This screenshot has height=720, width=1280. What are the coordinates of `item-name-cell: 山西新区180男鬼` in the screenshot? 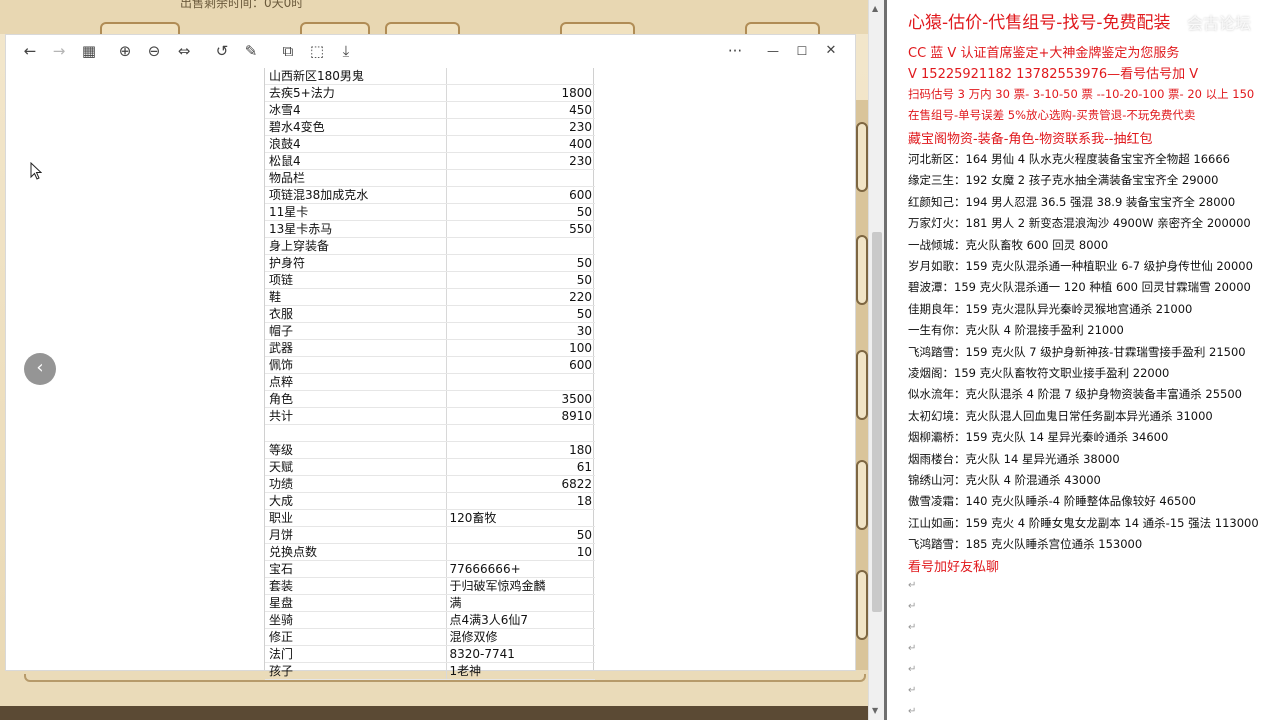 It's located at (356, 77).